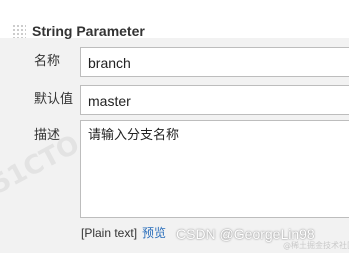 The width and height of the screenshot is (349, 253). What do you see at coordinates (316, 245) in the screenshot?
I see `community-watermark: @稀土掘金技术社区` at bounding box center [316, 245].